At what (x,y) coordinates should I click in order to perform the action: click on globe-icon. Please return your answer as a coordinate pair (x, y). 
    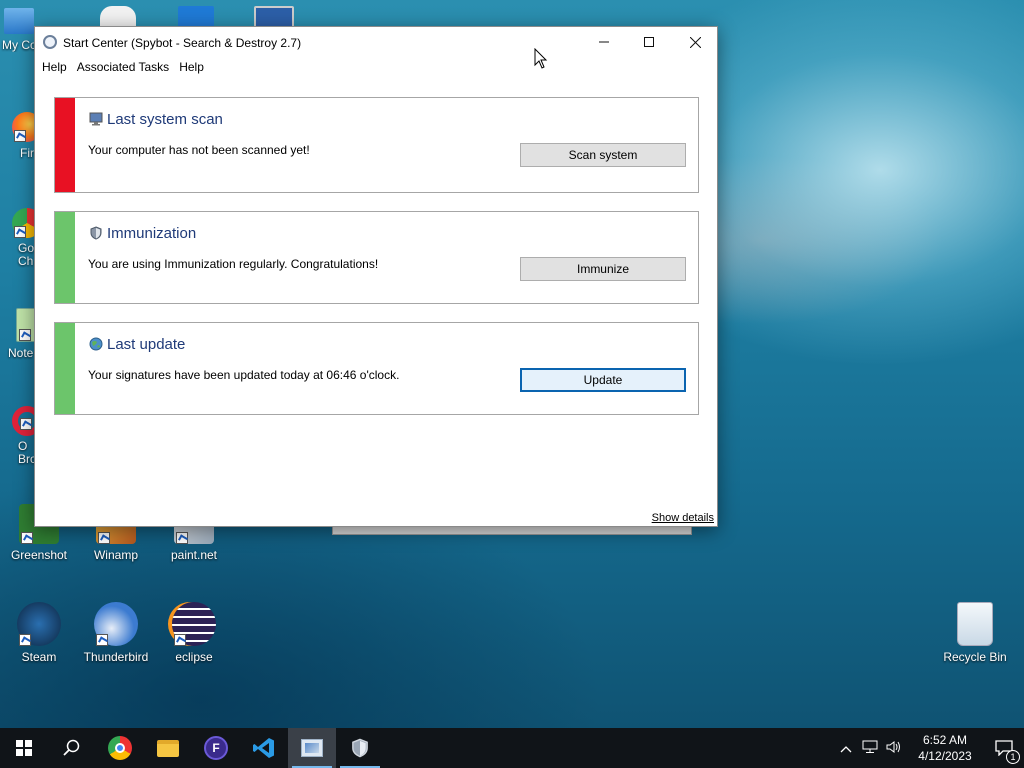
    Looking at the image, I should click on (96, 344).